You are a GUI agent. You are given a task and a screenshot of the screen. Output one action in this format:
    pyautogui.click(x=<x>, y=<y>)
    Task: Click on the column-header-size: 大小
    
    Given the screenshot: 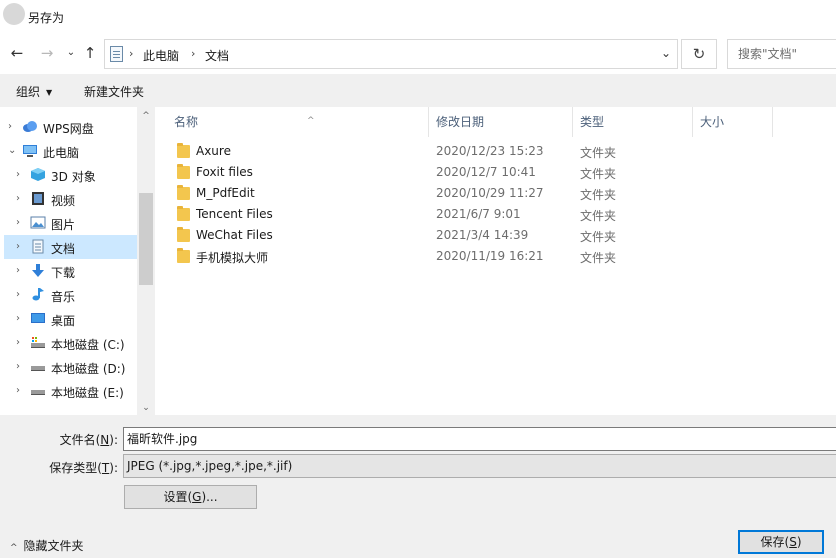 What is the action you would take?
    pyautogui.click(x=733, y=122)
    